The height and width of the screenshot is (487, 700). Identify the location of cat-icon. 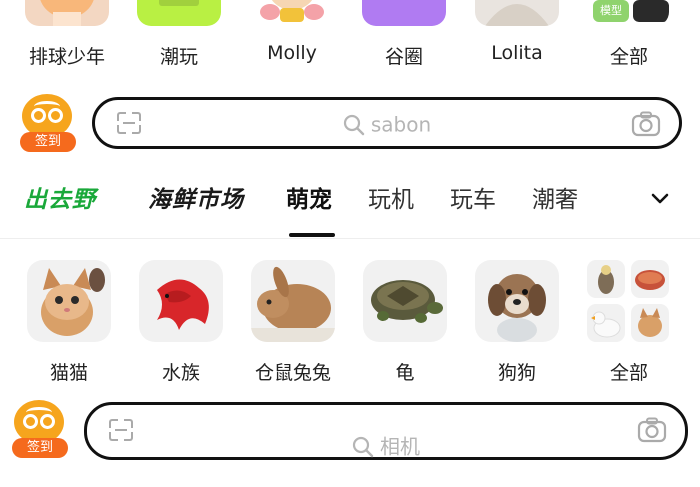
(69, 301).